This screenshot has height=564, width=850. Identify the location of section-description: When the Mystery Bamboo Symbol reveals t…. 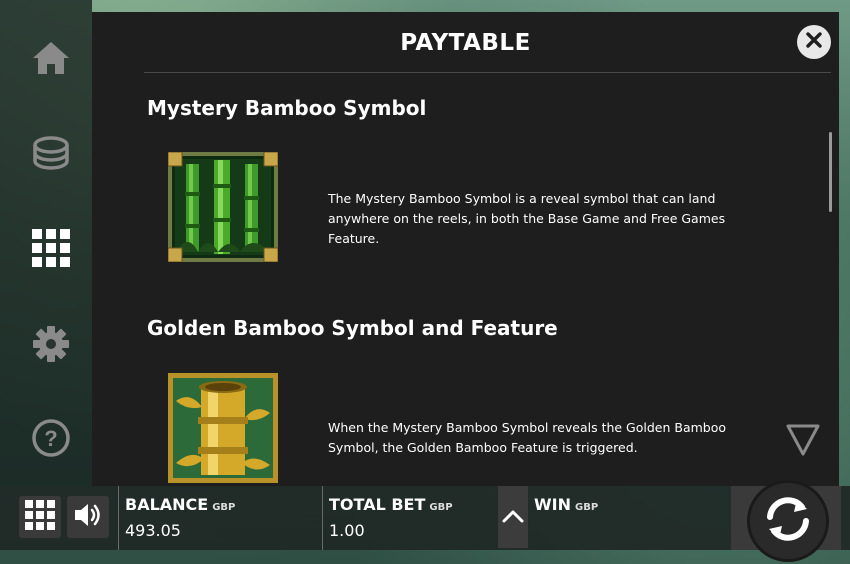
(527, 437).